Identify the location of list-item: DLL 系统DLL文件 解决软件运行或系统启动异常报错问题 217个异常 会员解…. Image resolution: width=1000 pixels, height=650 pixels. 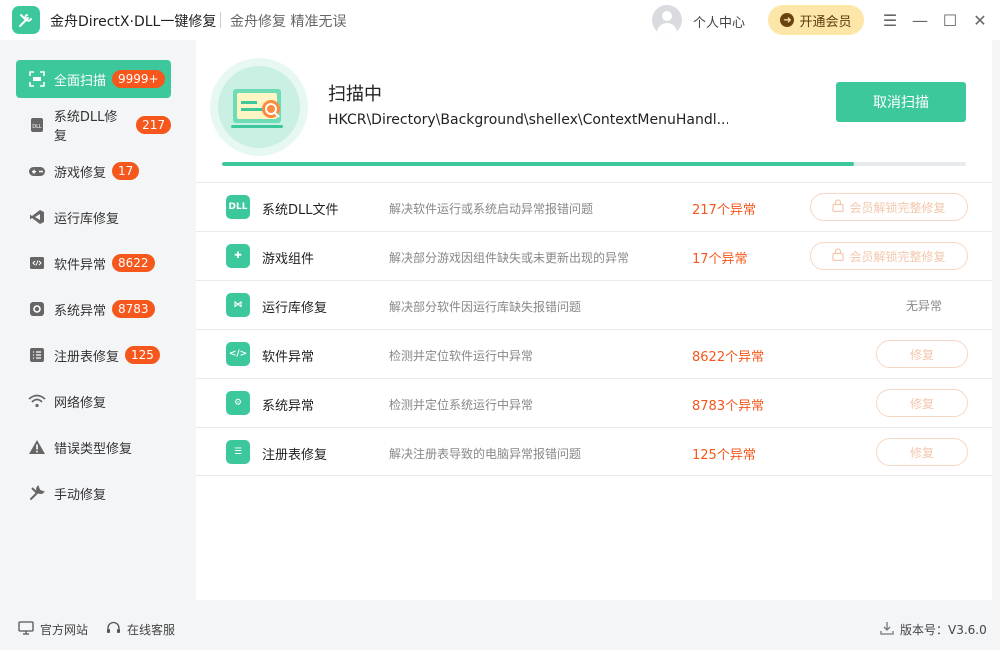
(594, 206).